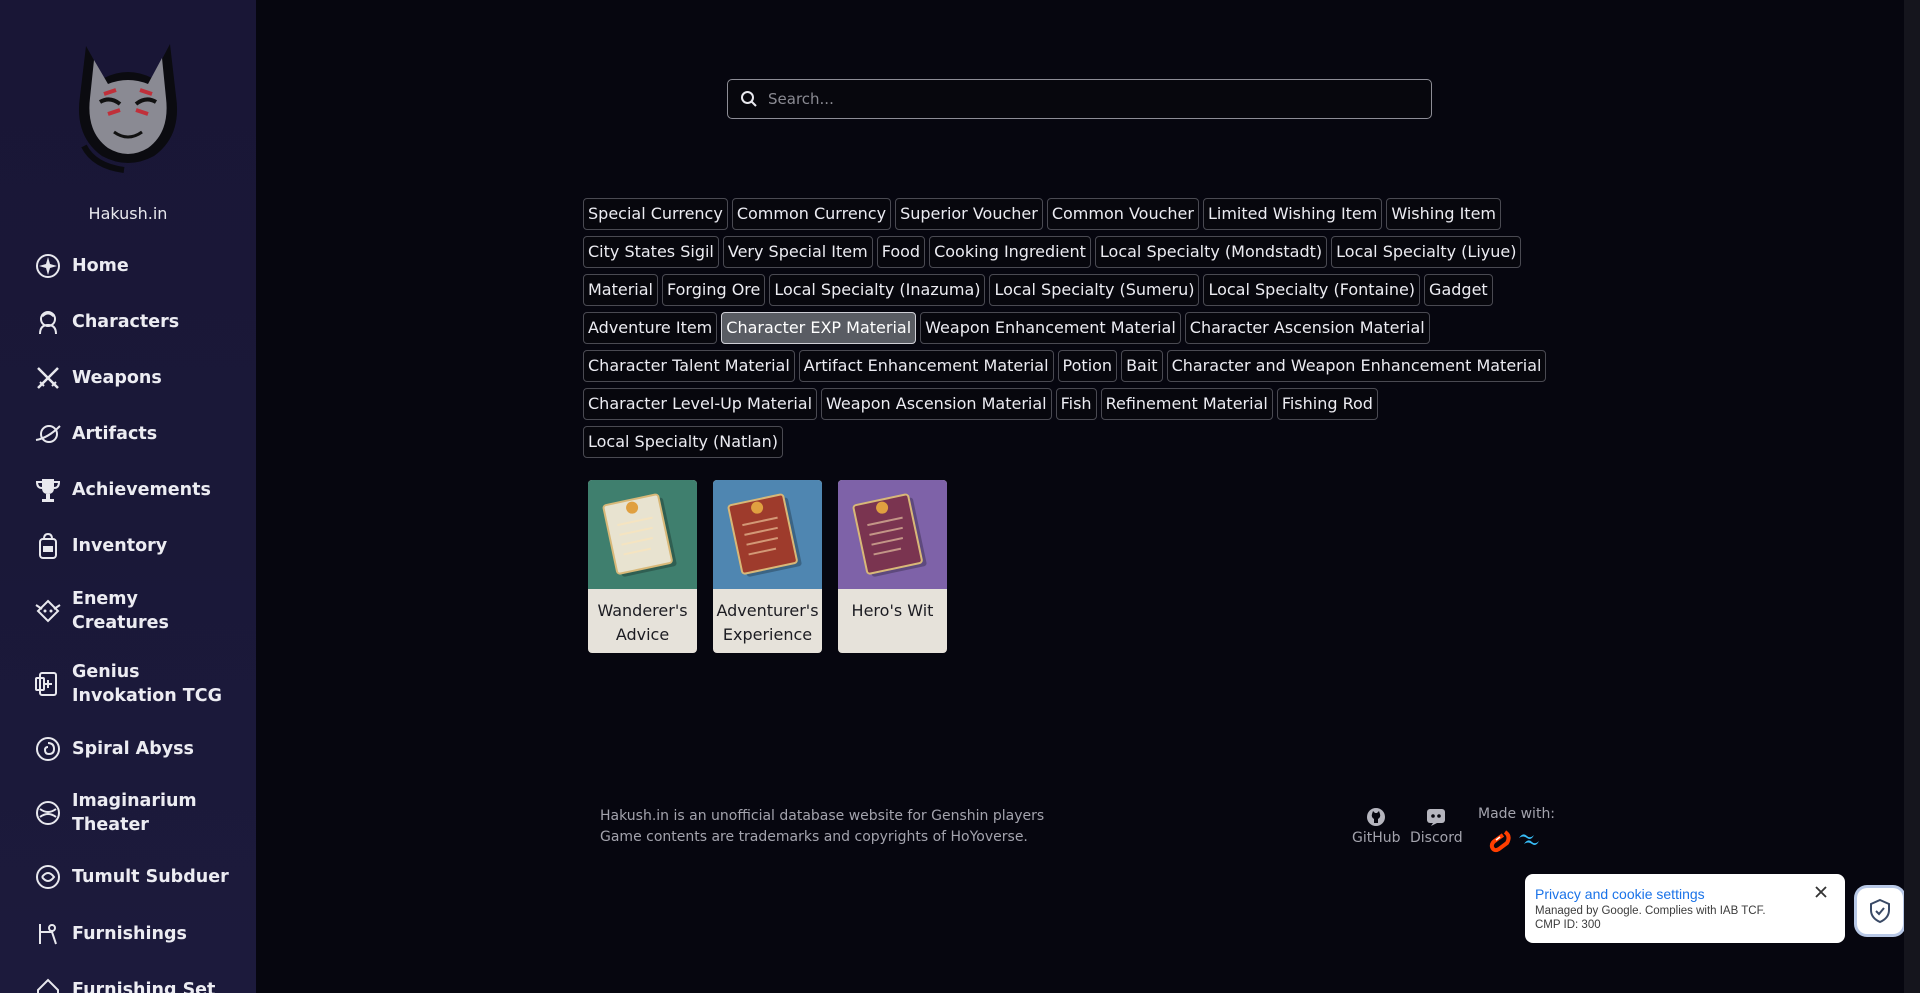 The width and height of the screenshot is (1920, 993). I want to click on search-input, so click(1099, 99).